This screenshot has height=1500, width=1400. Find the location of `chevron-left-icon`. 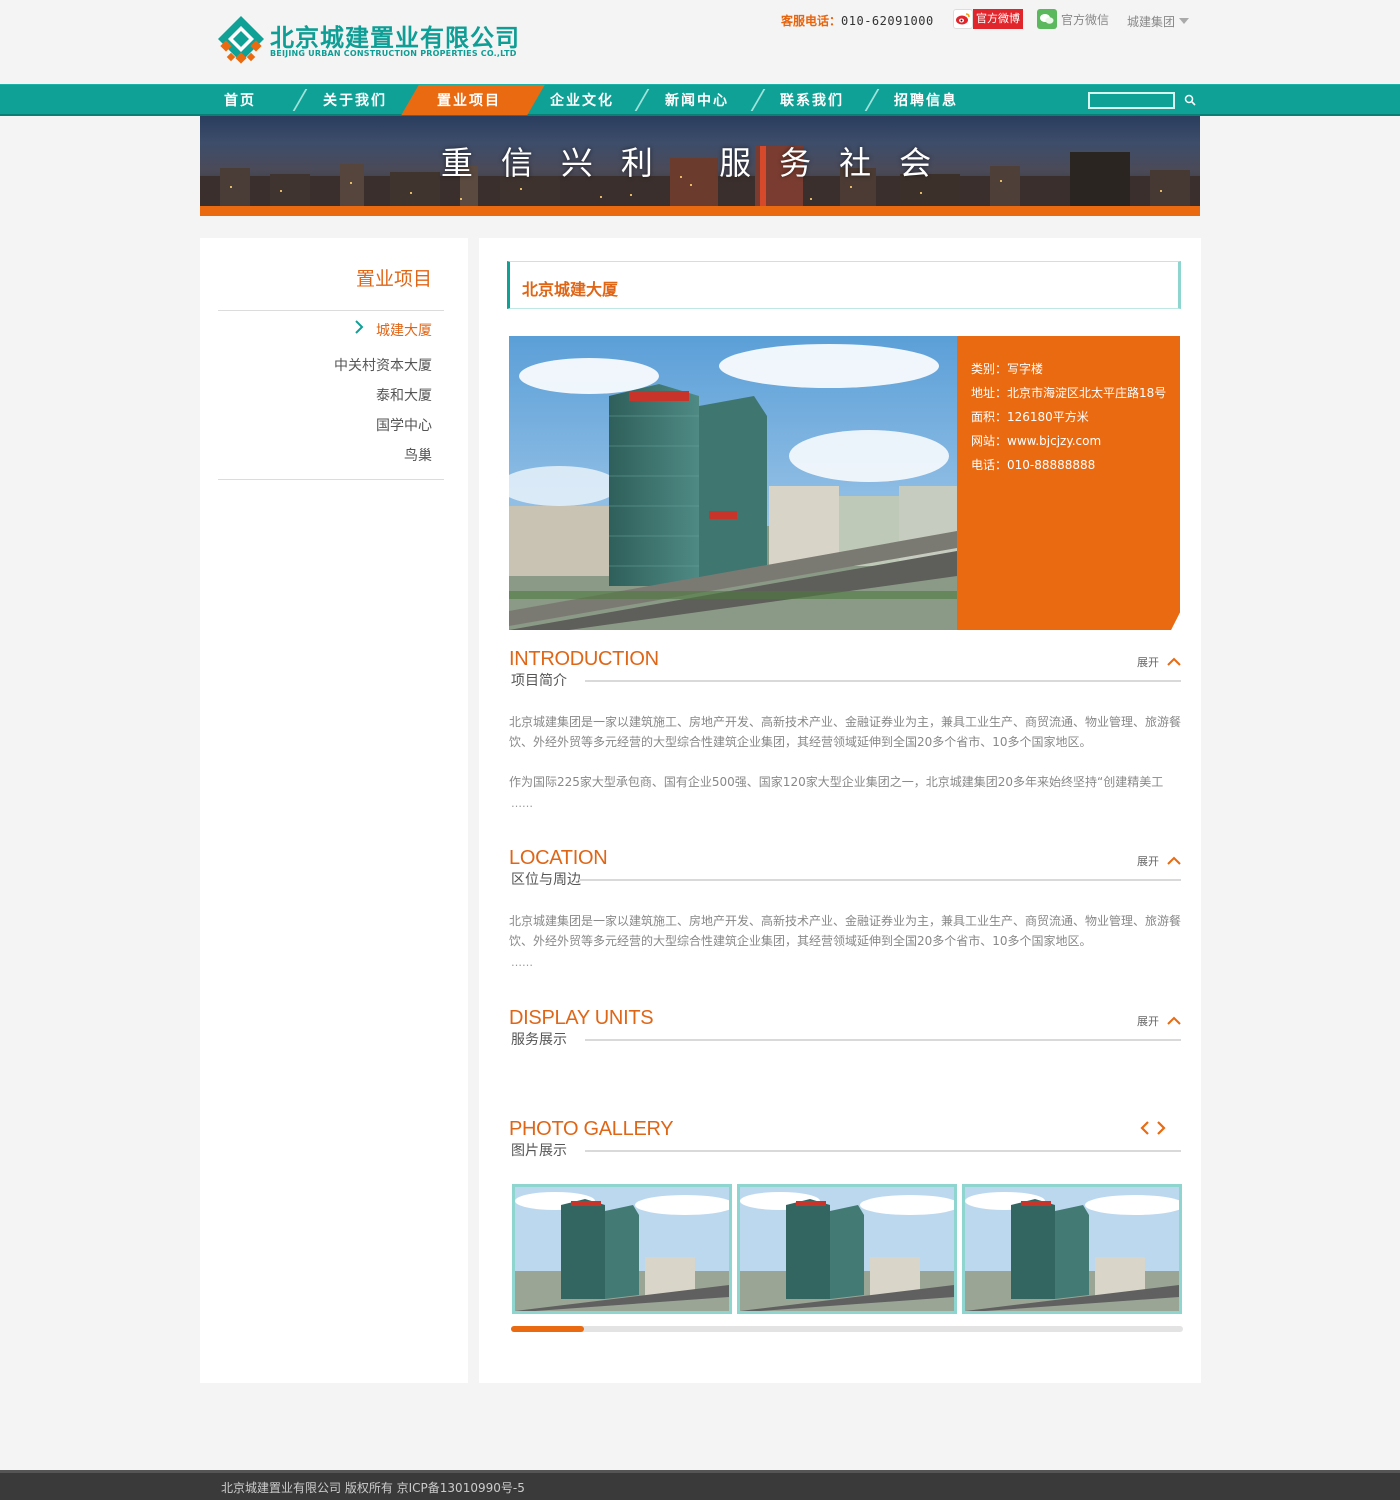

chevron-left-icon is located at coordinates (1145, 1128).